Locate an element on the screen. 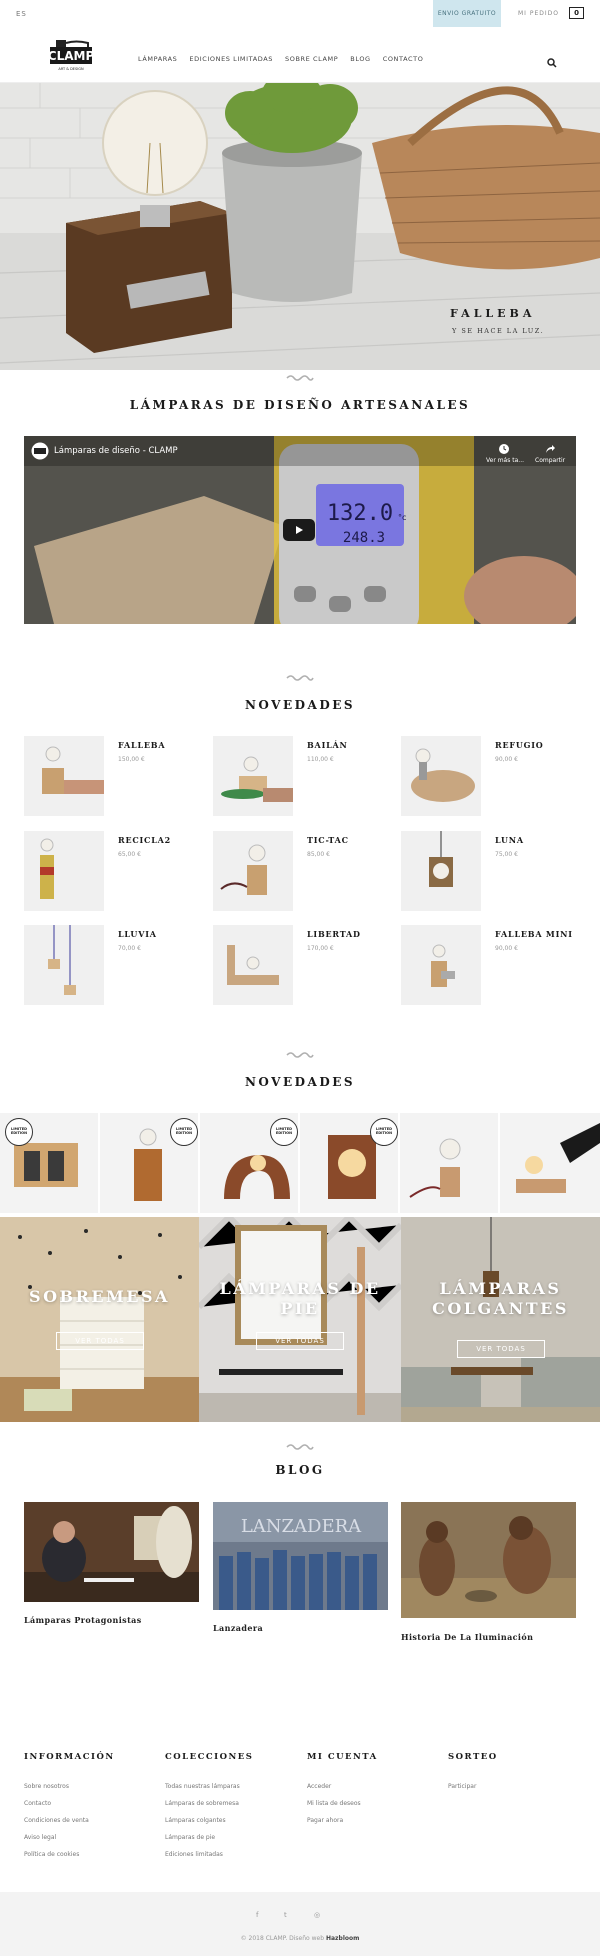 The image size is (600, 1956). copyright-text: © 2018 CLAMP. Diseño web is located at coordinates (282, 1938).